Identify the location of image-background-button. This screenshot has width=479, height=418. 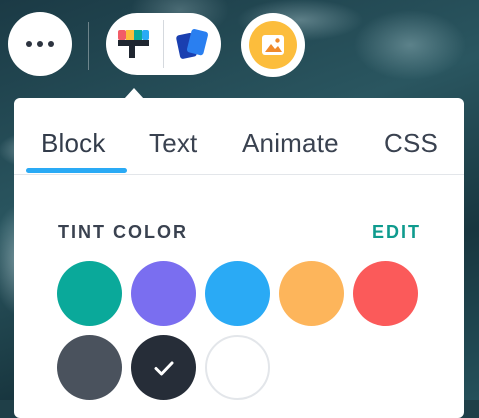
(273, 45).